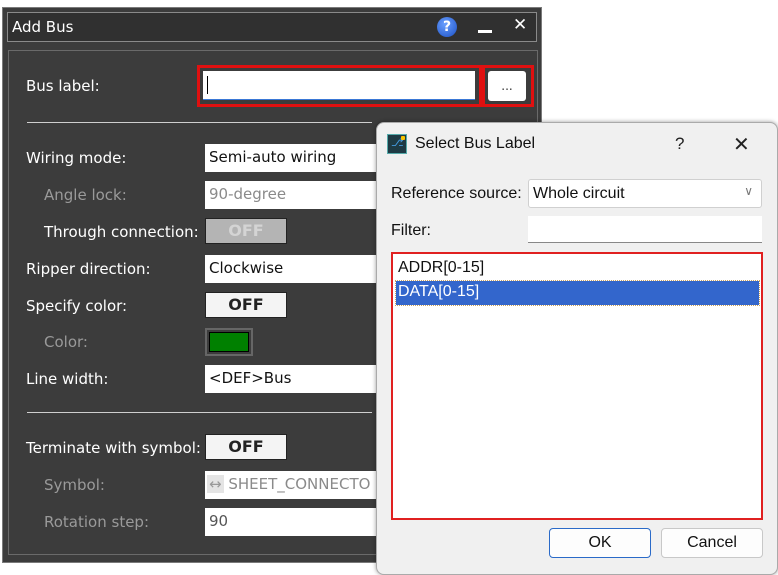 Image resolution: width=778 pixels, height=575 pixels. Describe the element at coordinates (411, 230) in the screenshot. I see `filter-label: Filter:` at that location.